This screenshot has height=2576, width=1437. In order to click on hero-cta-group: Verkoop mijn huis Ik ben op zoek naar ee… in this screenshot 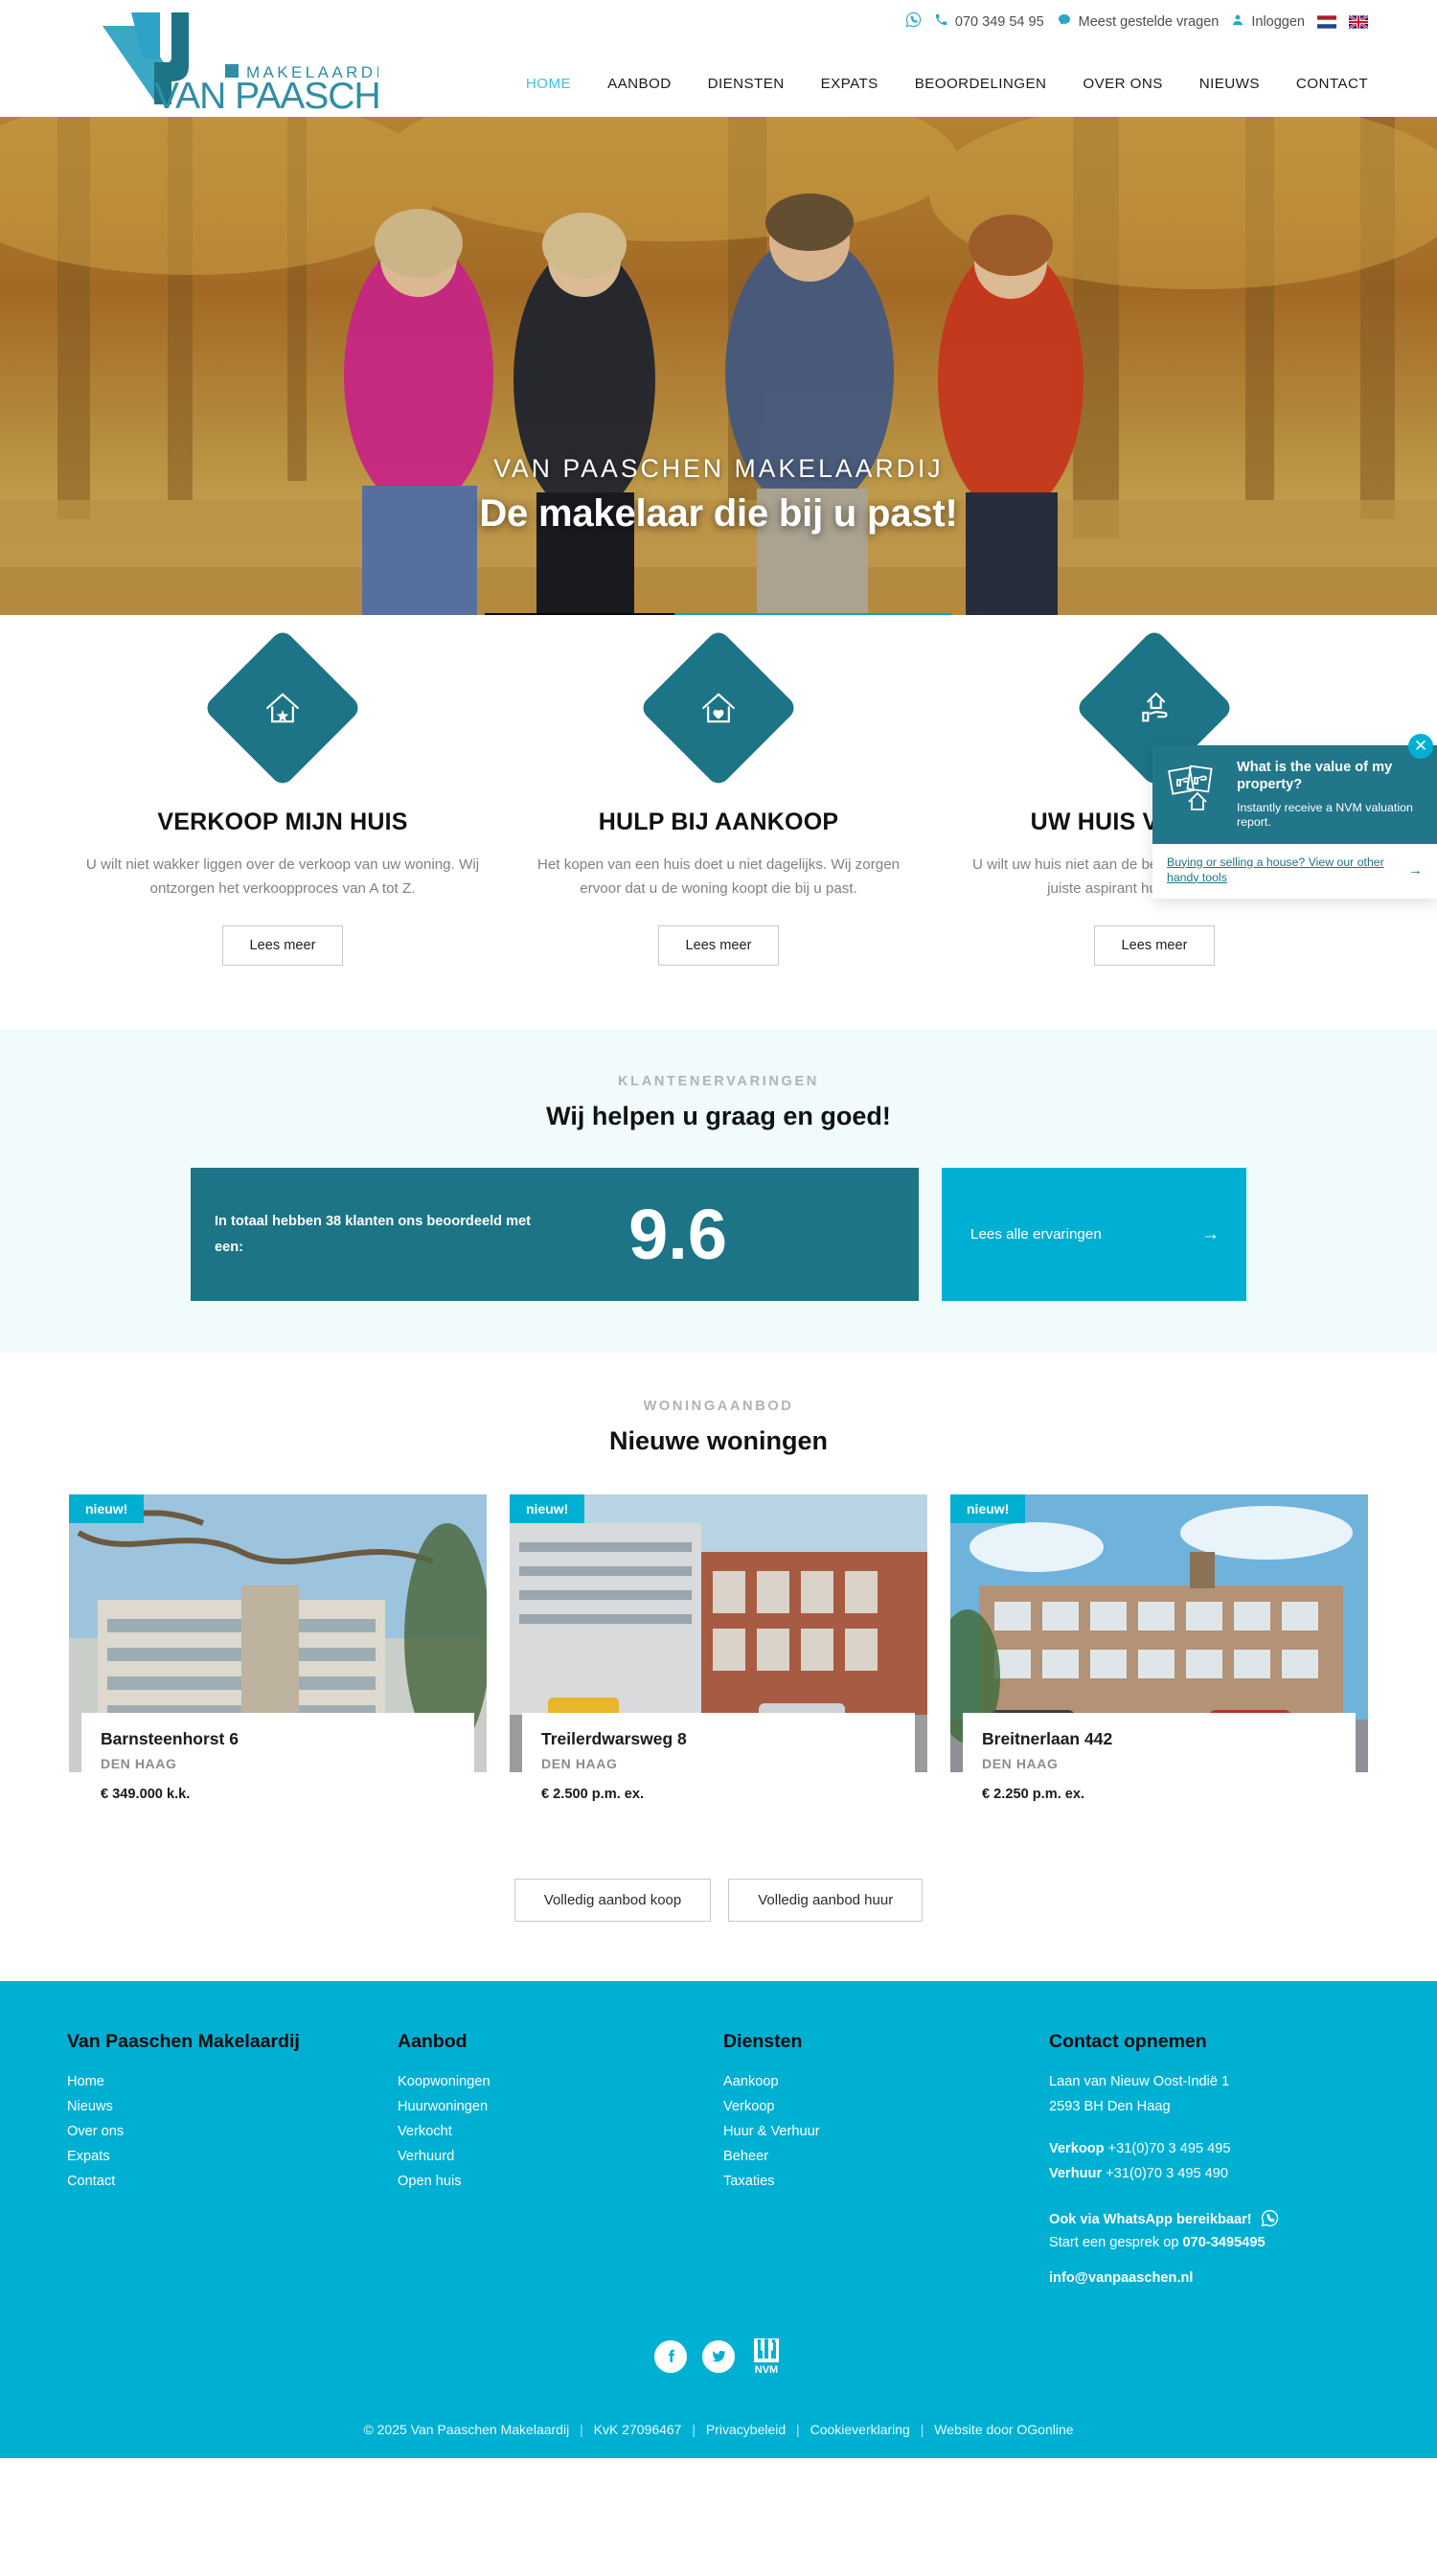, I will do `click(719, 614)`.